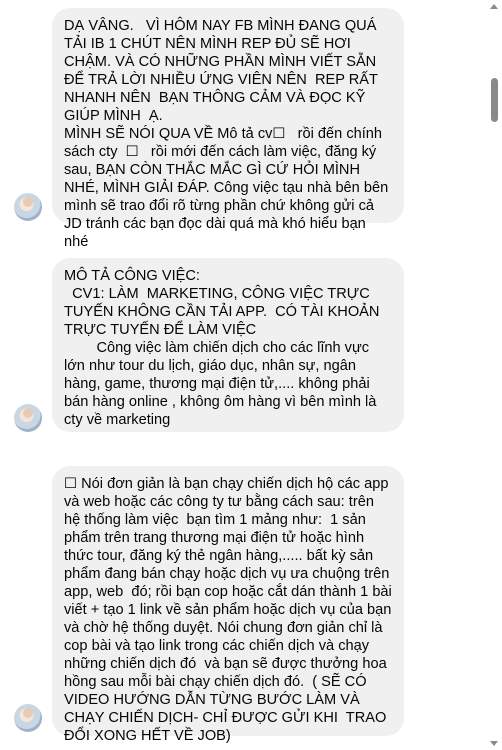 Image resolution: width=502 pixels, height=750 pixels. What do you see at coordinates (494, 100) in the screenshot?
I see `scroll-thumb` at bounding box center [494, 100].